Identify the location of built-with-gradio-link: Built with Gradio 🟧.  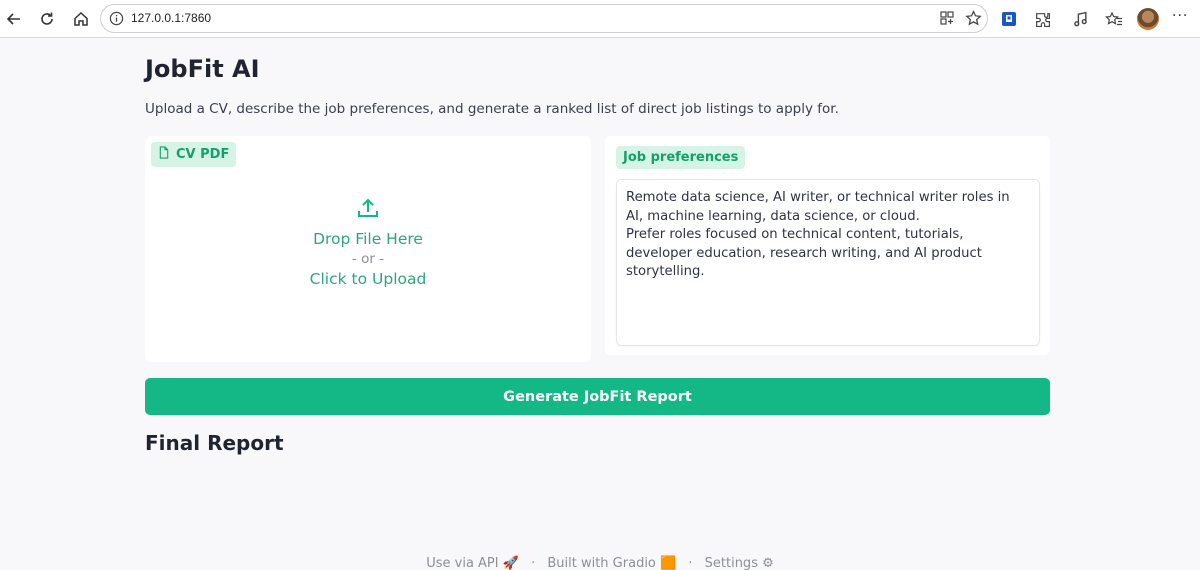
(611, 563).